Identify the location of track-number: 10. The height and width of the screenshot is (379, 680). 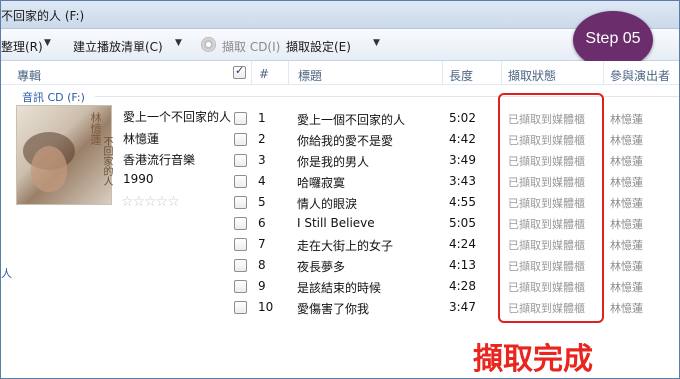
(266, 307).